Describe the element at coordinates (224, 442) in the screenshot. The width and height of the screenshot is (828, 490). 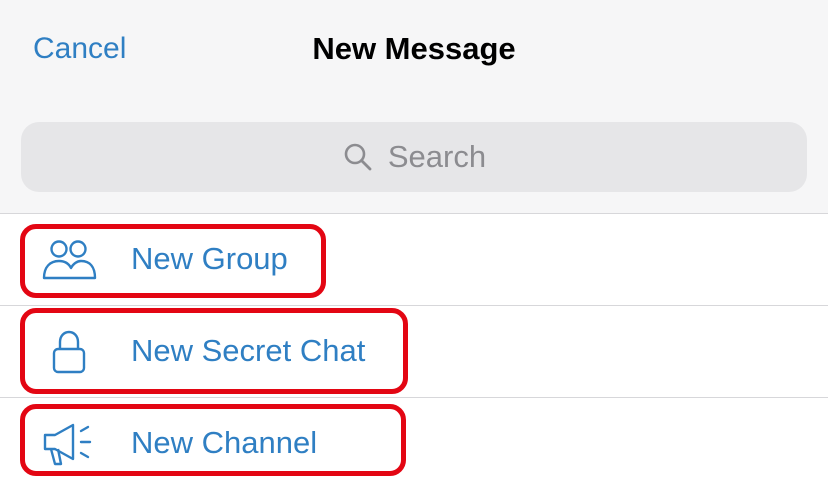
I see `new-channel-label: New Channel` at that location.